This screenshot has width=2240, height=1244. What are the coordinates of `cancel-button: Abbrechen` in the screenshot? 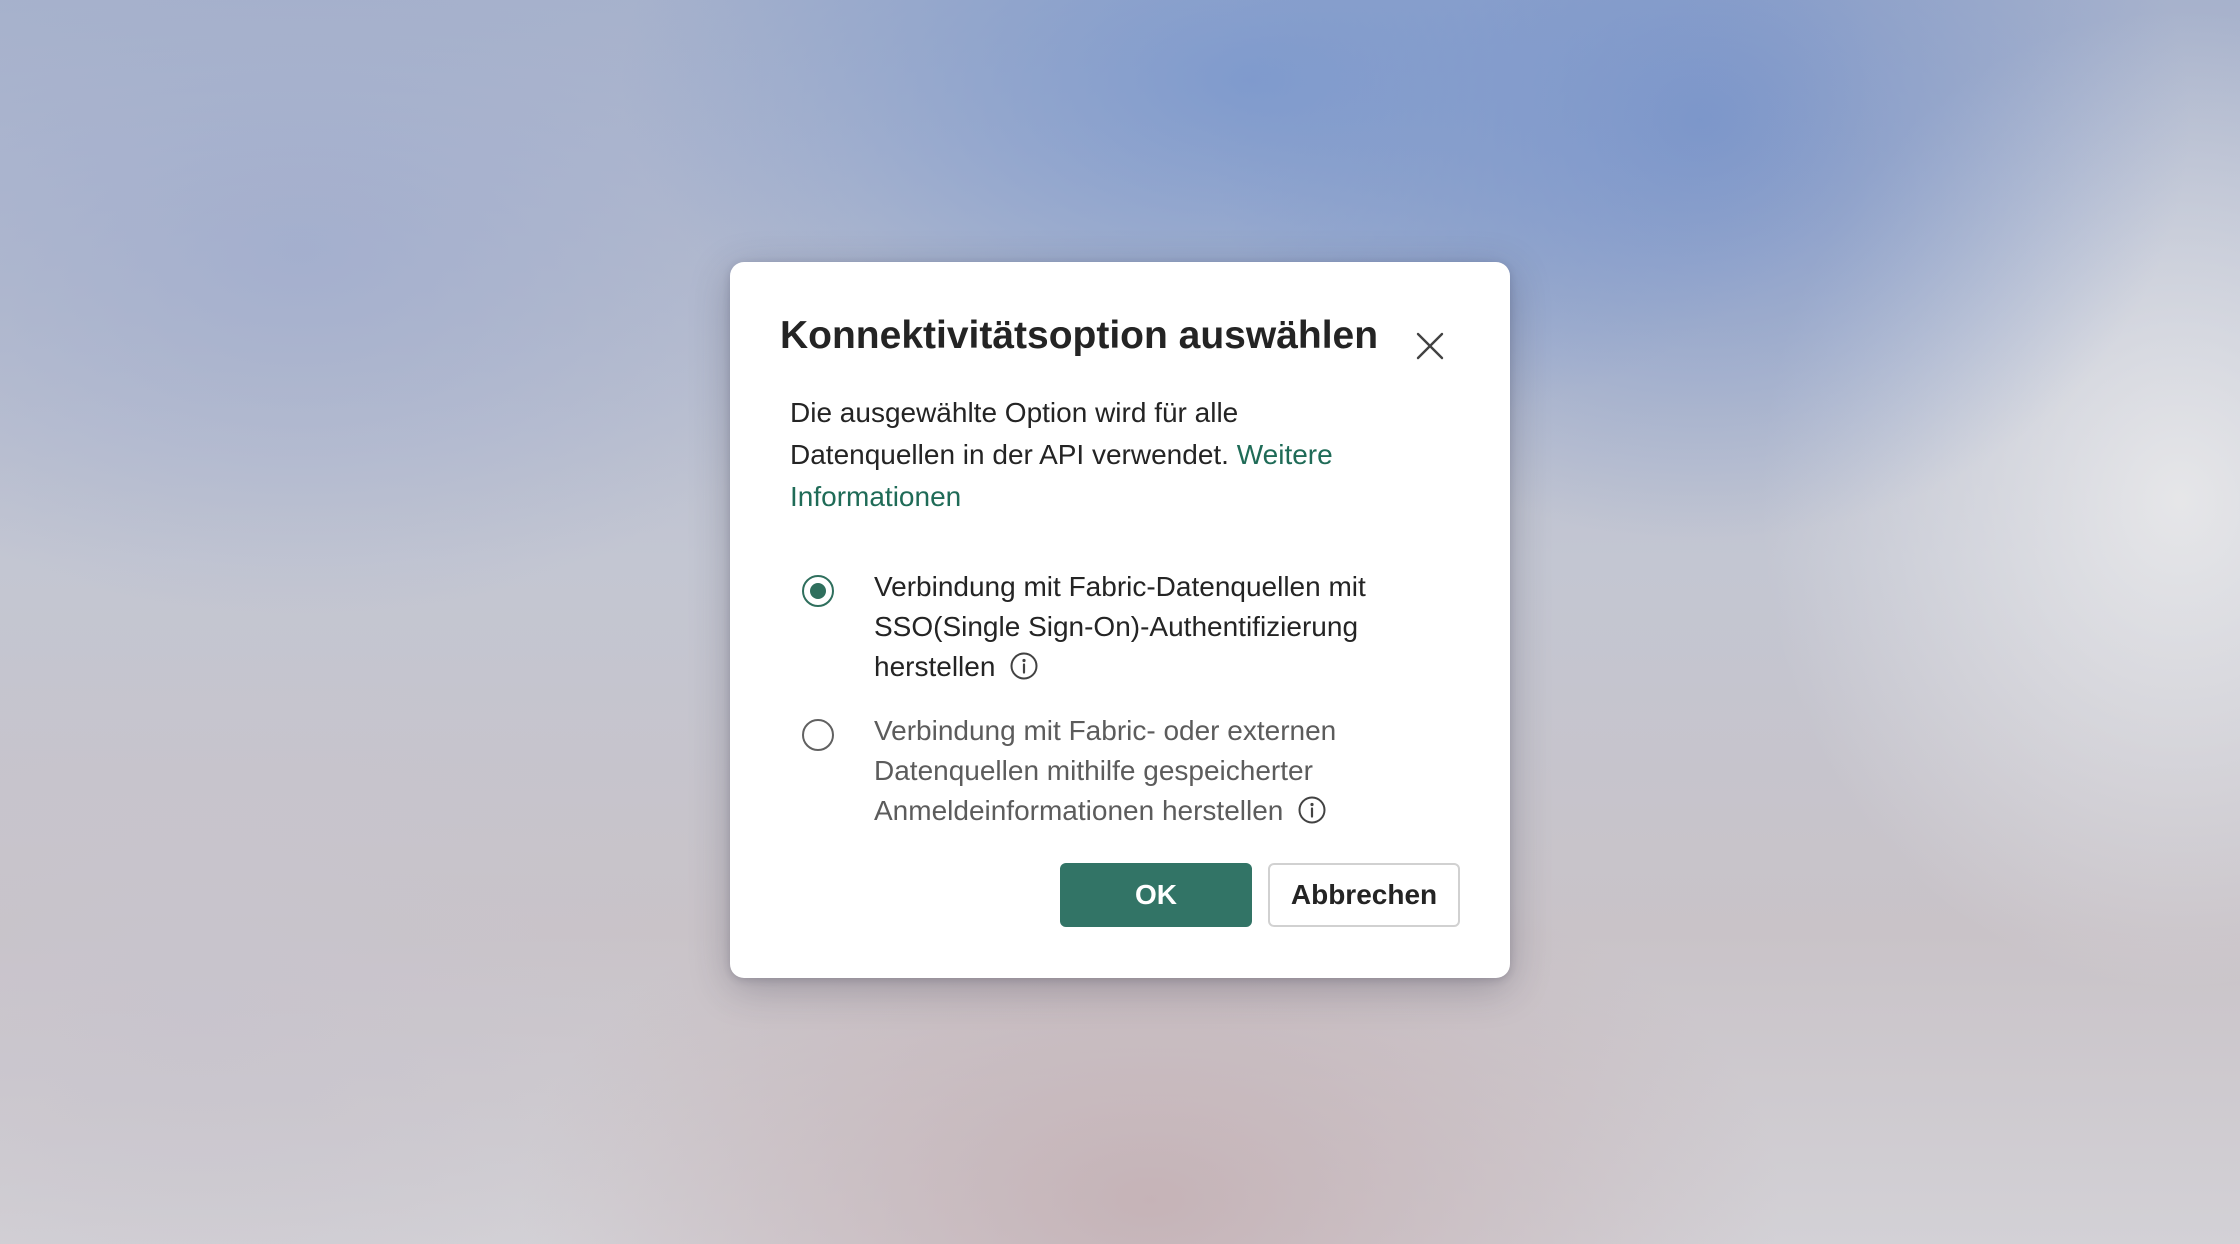 It's located at (1364, 895).